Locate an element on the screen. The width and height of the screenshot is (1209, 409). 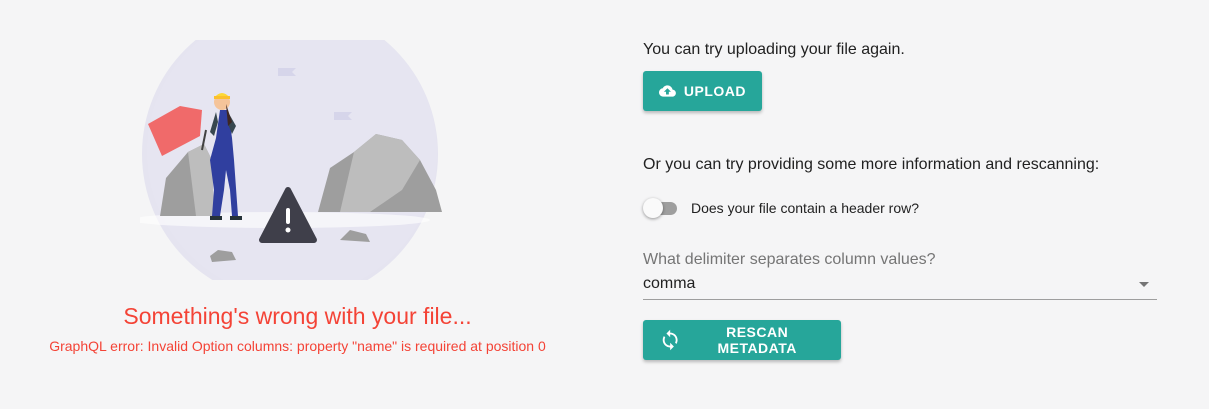
upload-prompt: You can try uploading your file again. is located at coordinates (774, 49).